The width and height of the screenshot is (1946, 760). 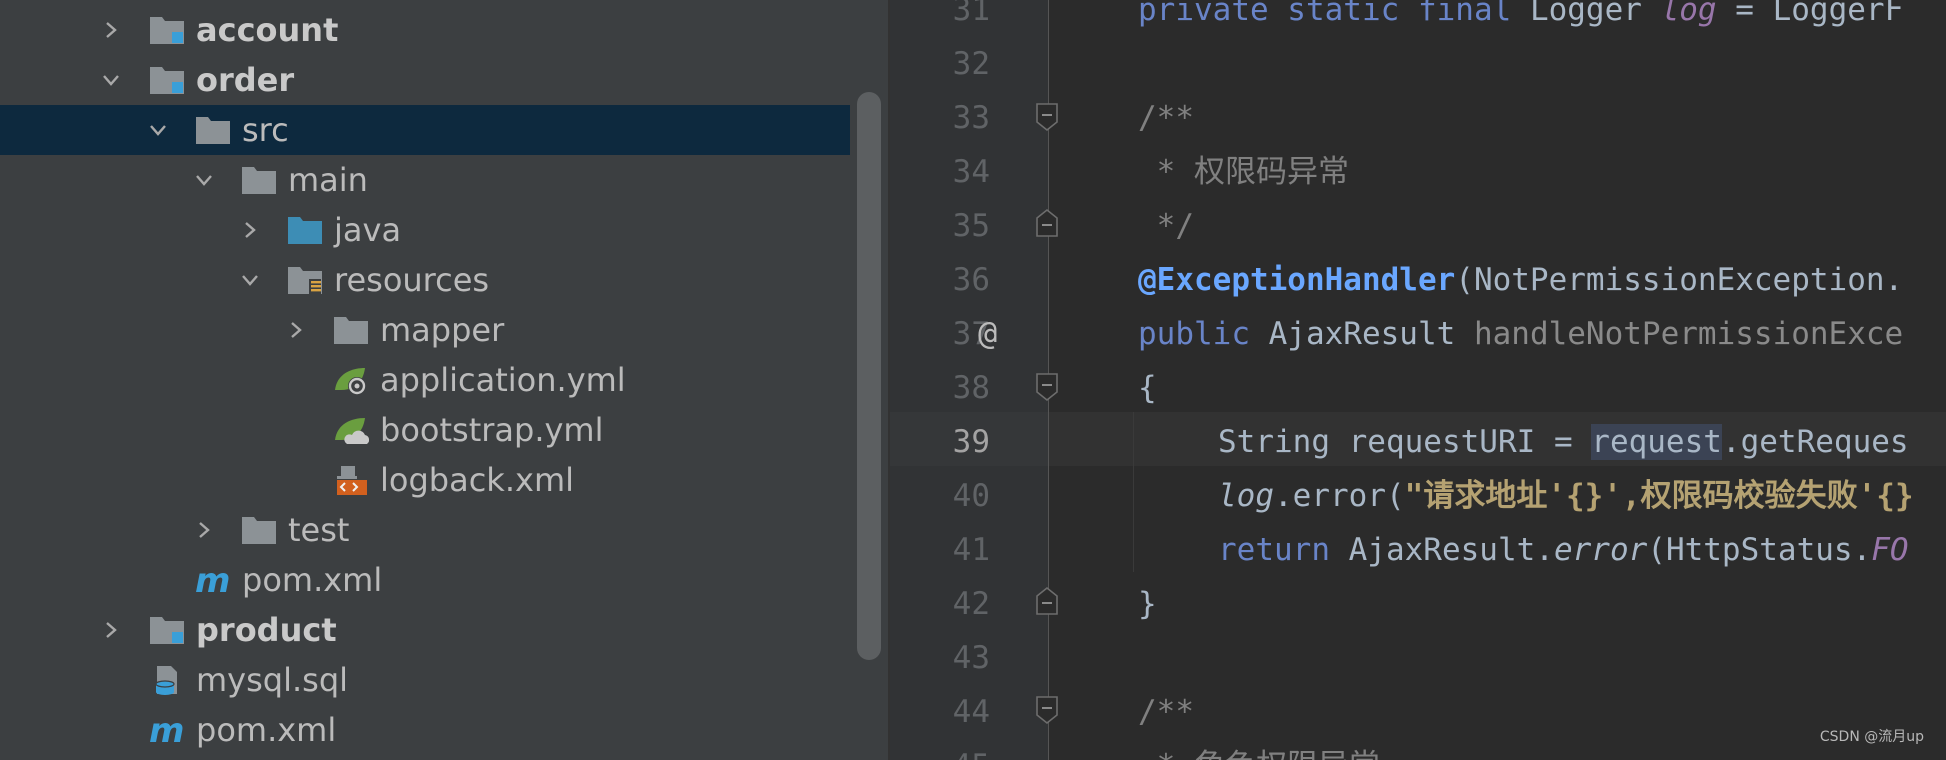 I want to click on code-token: AjaxResult., so click(x=1441, y=550).